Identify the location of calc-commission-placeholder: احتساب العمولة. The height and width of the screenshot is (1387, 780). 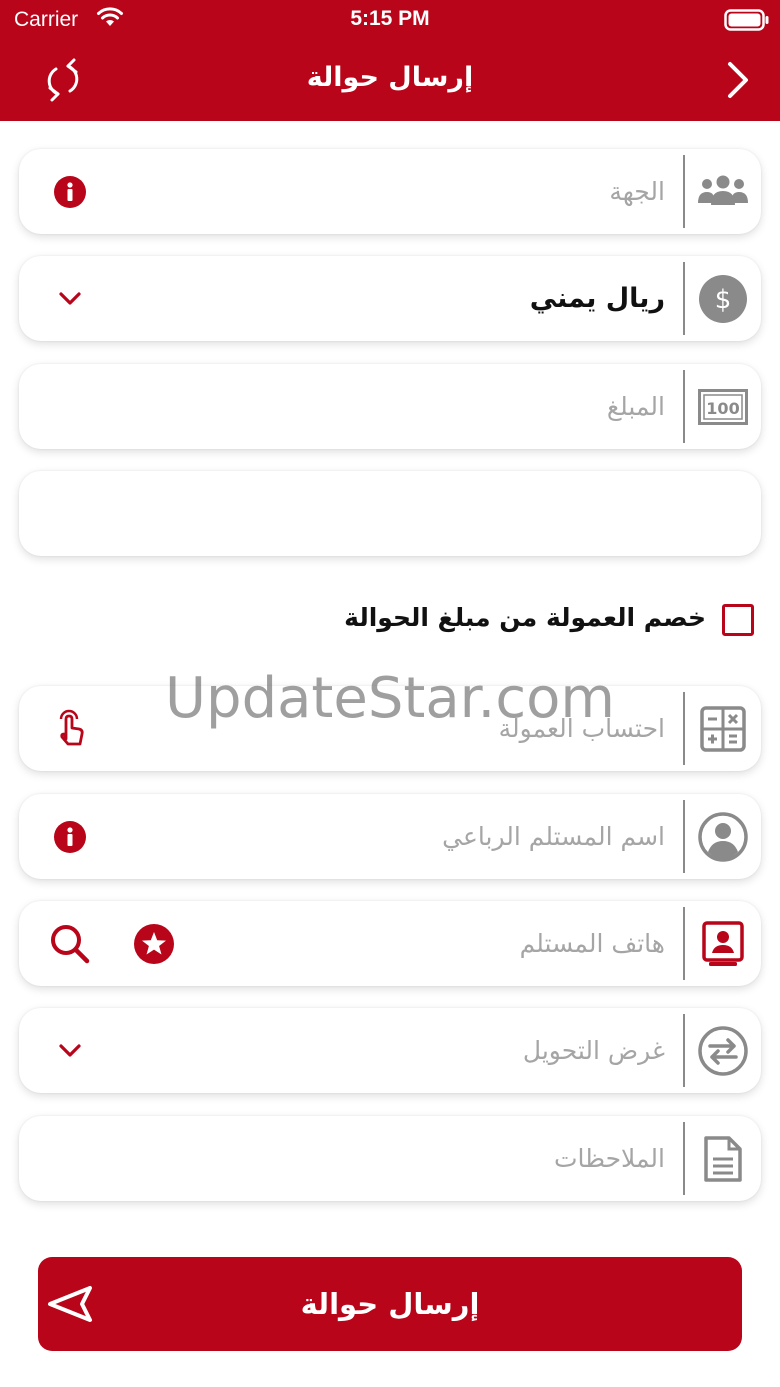
(581, 728).